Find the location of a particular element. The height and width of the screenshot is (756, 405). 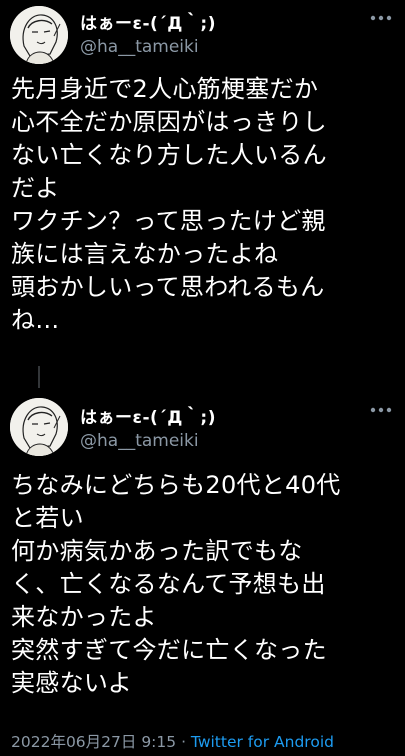

tweet-timestamp-line: 2022年06月27日 9:15 · Twitter for Android is located at coordinates (172, 741).